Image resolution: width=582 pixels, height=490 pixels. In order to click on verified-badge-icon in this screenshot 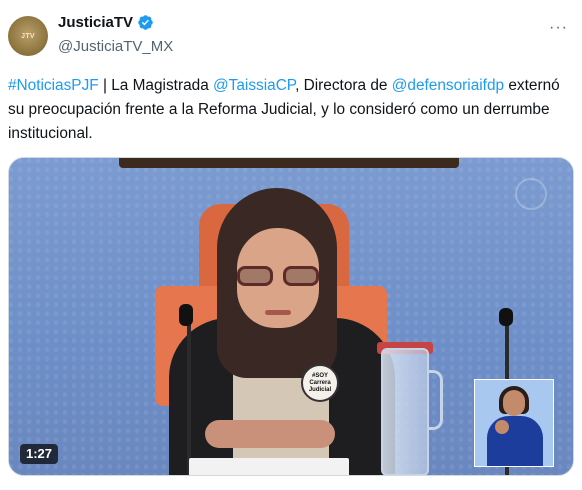, I will do `click(145, 22)`.